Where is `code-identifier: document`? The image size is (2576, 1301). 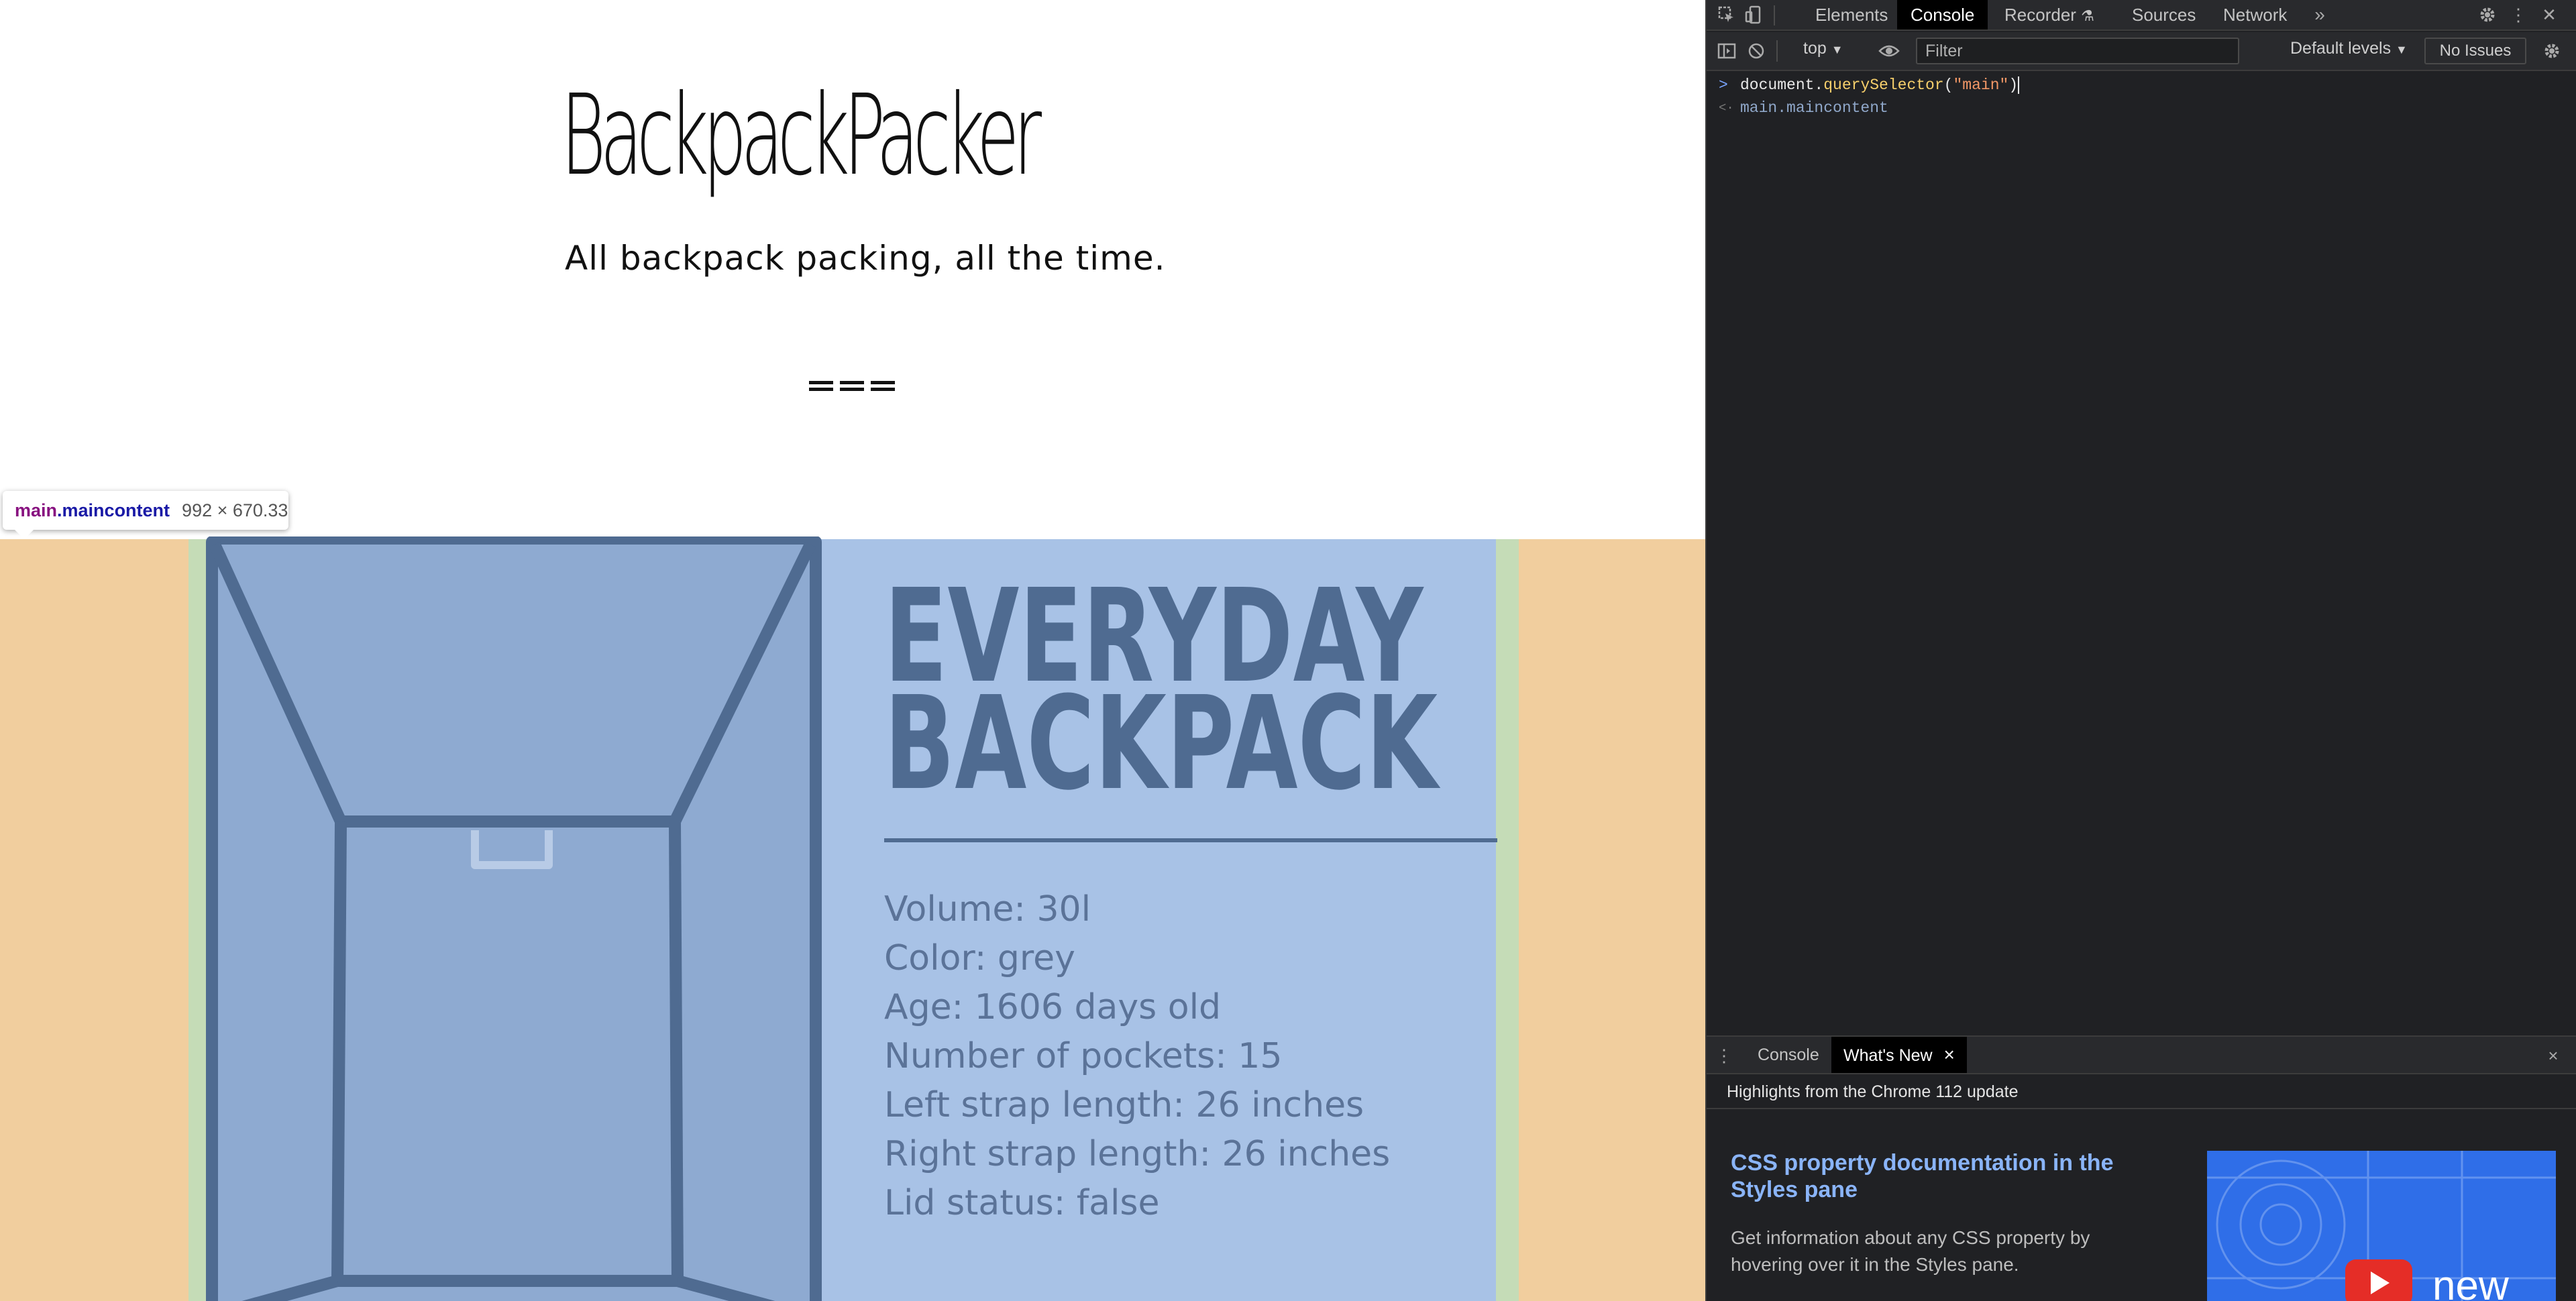
code-identifier: document is located at coordinates (1777, 85).